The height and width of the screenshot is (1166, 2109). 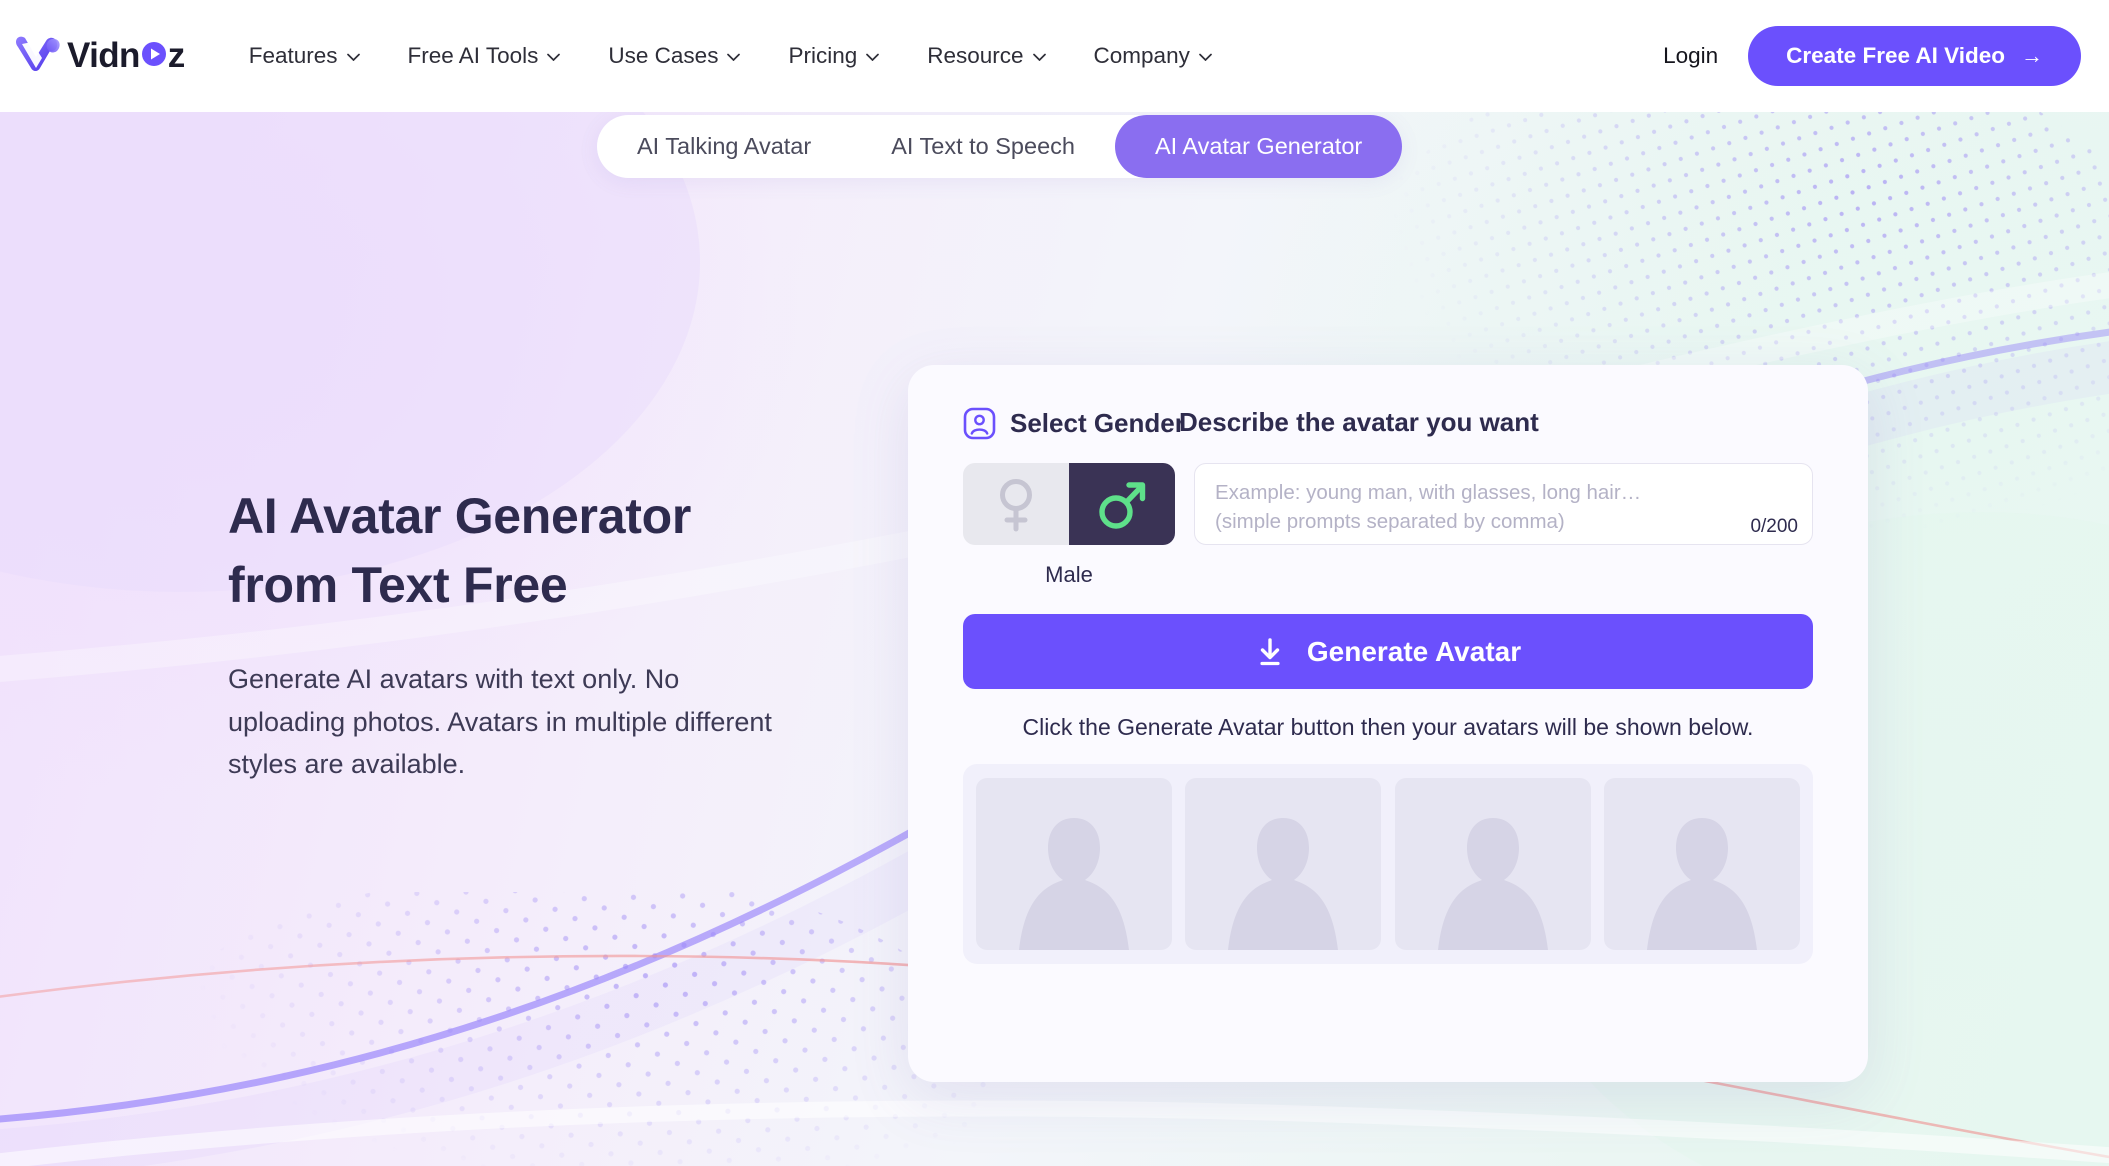 I want to click on gender-selector: Male, so click(x=1069, y=525).